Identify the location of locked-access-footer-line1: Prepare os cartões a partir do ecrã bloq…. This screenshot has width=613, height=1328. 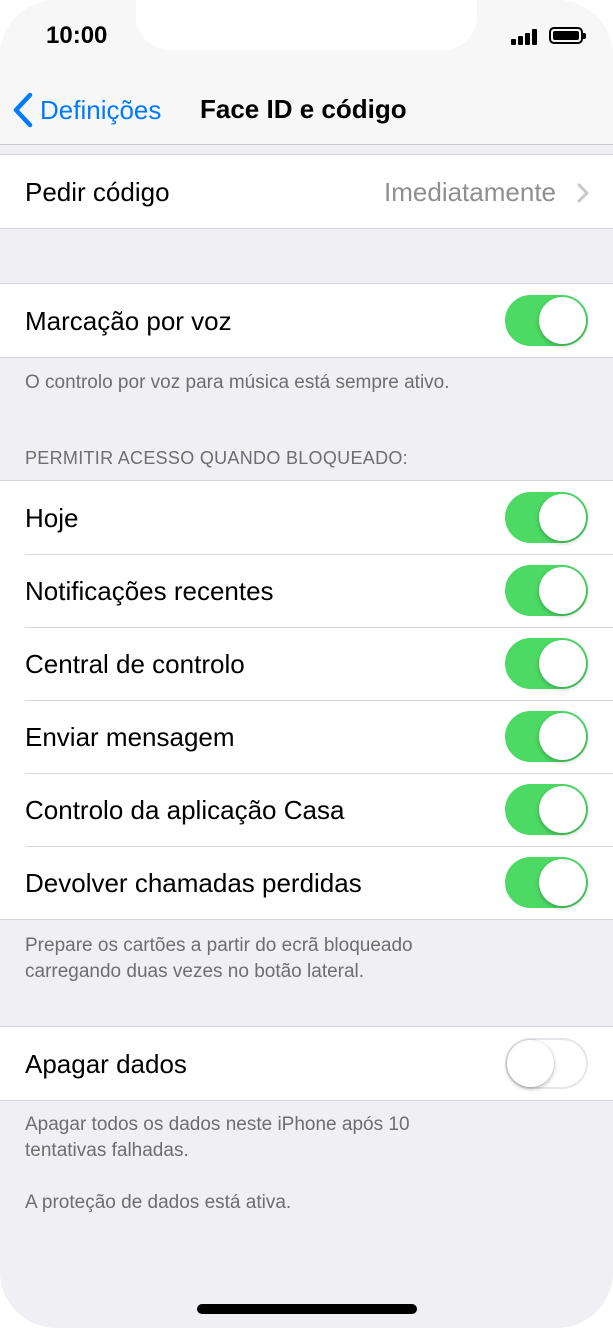
(219, 945).